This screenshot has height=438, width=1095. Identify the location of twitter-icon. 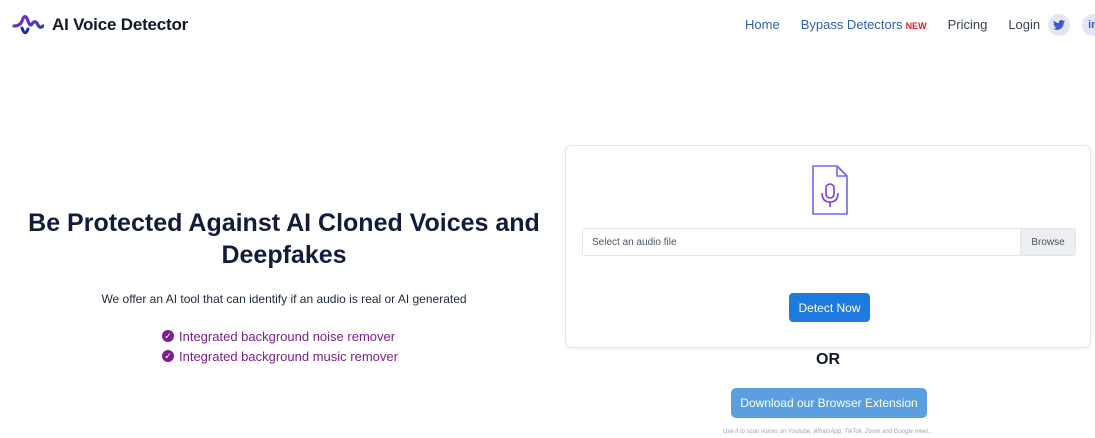
(1059, 25).